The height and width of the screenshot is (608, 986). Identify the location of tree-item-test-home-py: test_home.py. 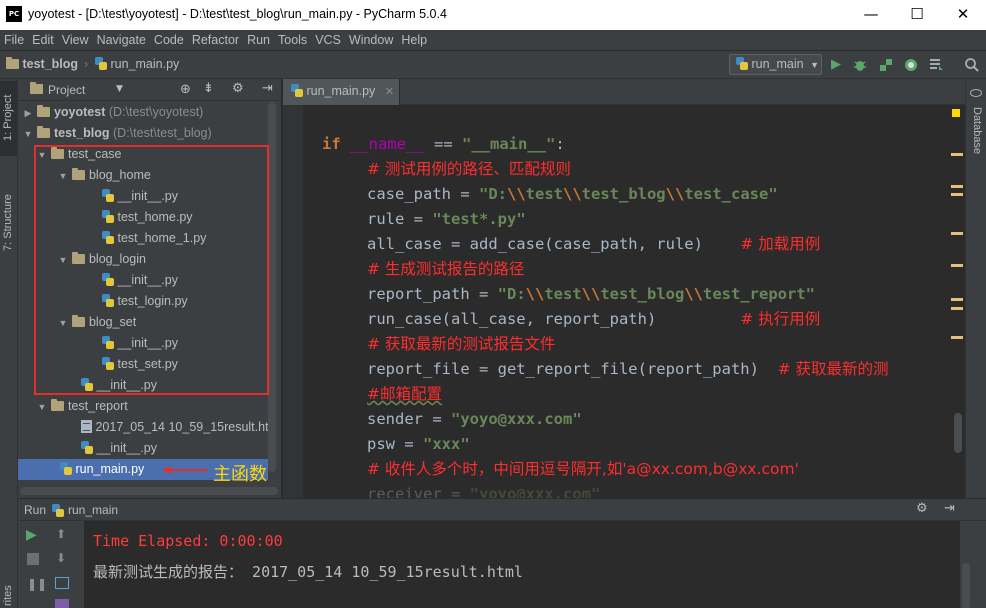
(143, 217).